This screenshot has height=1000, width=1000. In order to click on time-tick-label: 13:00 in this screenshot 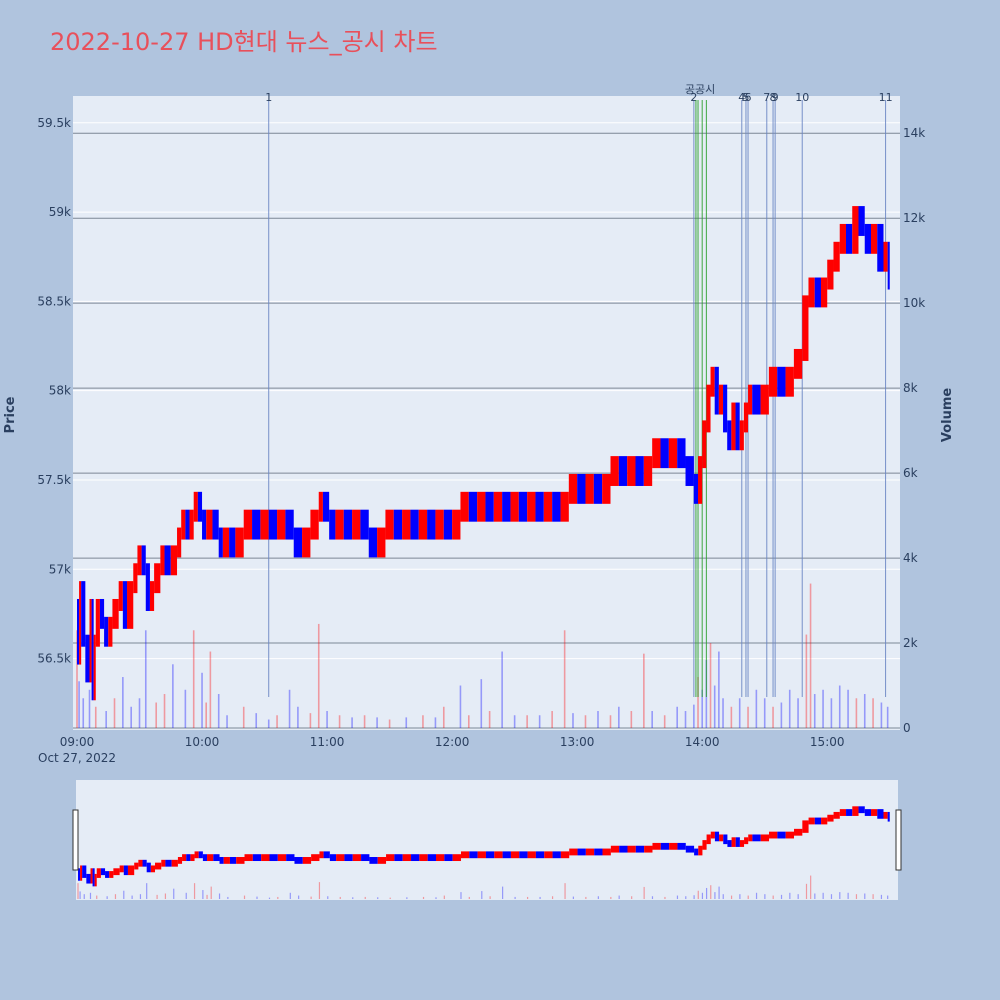, I will do `click(577, 742)`.